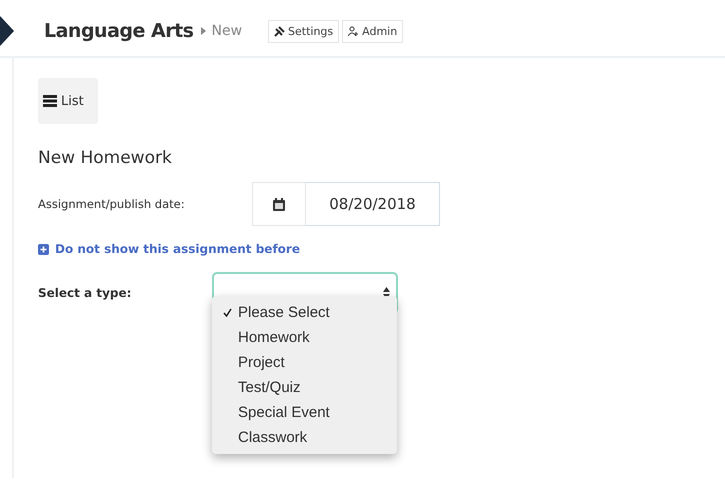  What do you see at coordinates (373, 204) in the screenshot?
I see `date-field: 08/20/2018` at bounding box center [373, 204].